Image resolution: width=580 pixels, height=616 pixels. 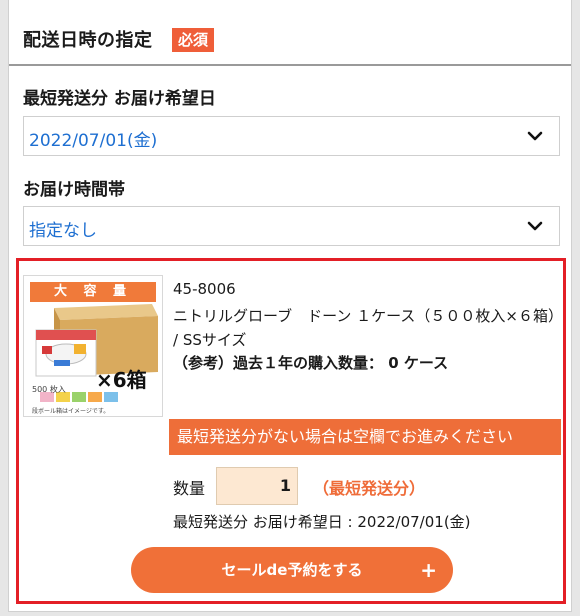 I want to click on reserve-sale-button: セールde予約をする +, so click(x=292, y=570).